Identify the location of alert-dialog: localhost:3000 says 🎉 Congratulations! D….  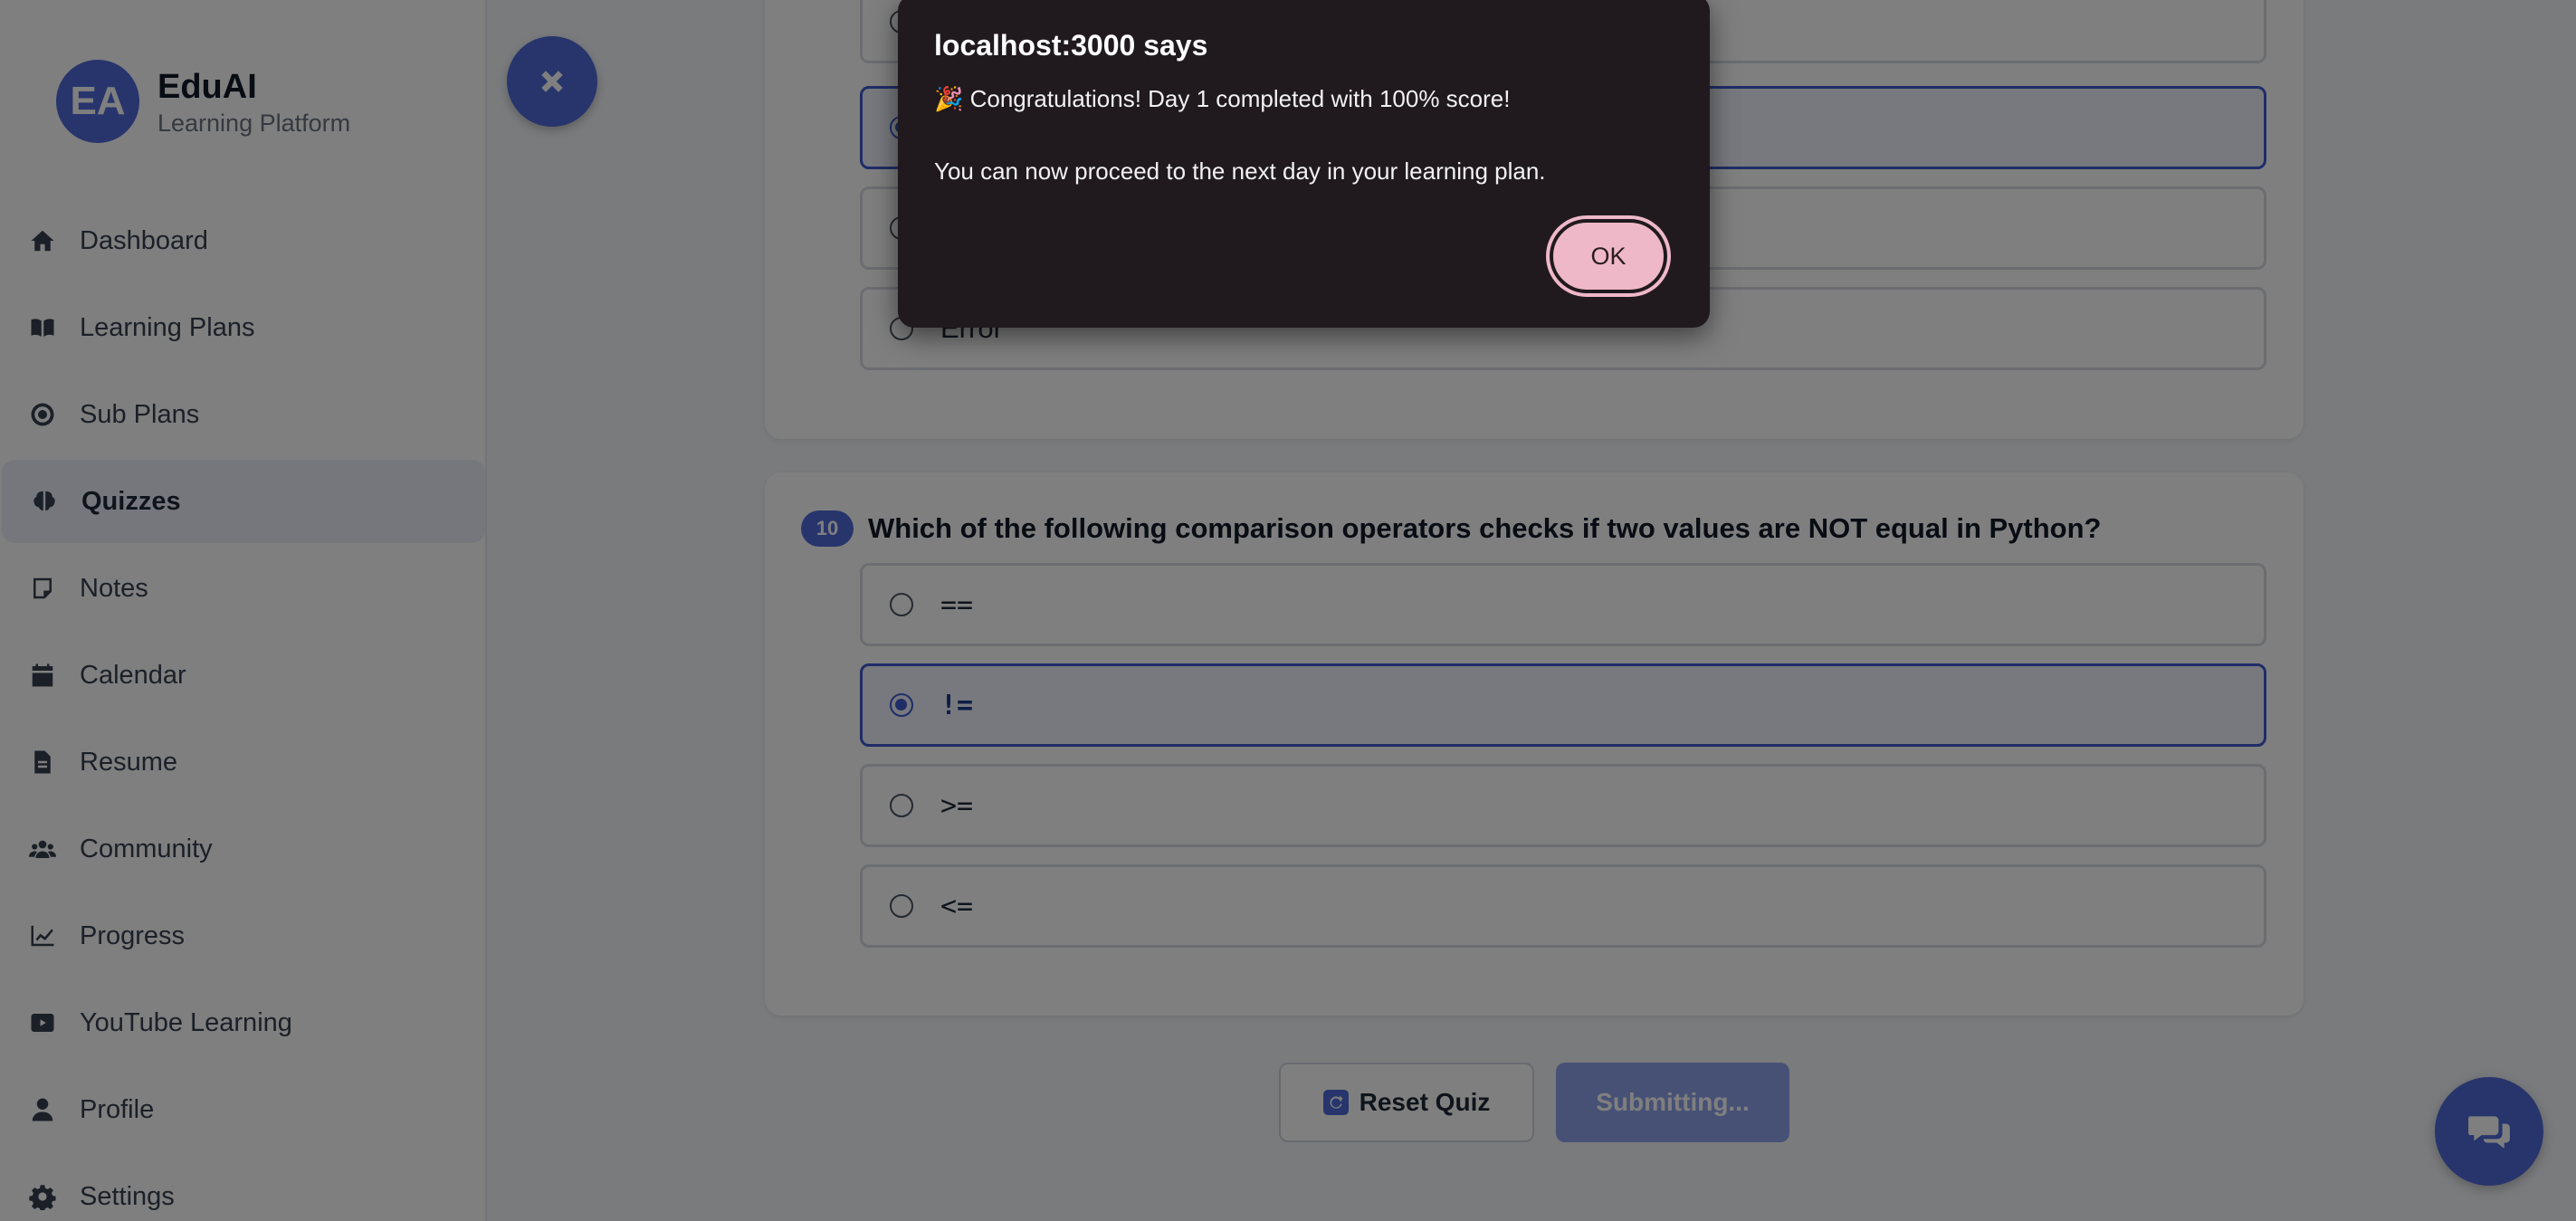
(1304, 164).